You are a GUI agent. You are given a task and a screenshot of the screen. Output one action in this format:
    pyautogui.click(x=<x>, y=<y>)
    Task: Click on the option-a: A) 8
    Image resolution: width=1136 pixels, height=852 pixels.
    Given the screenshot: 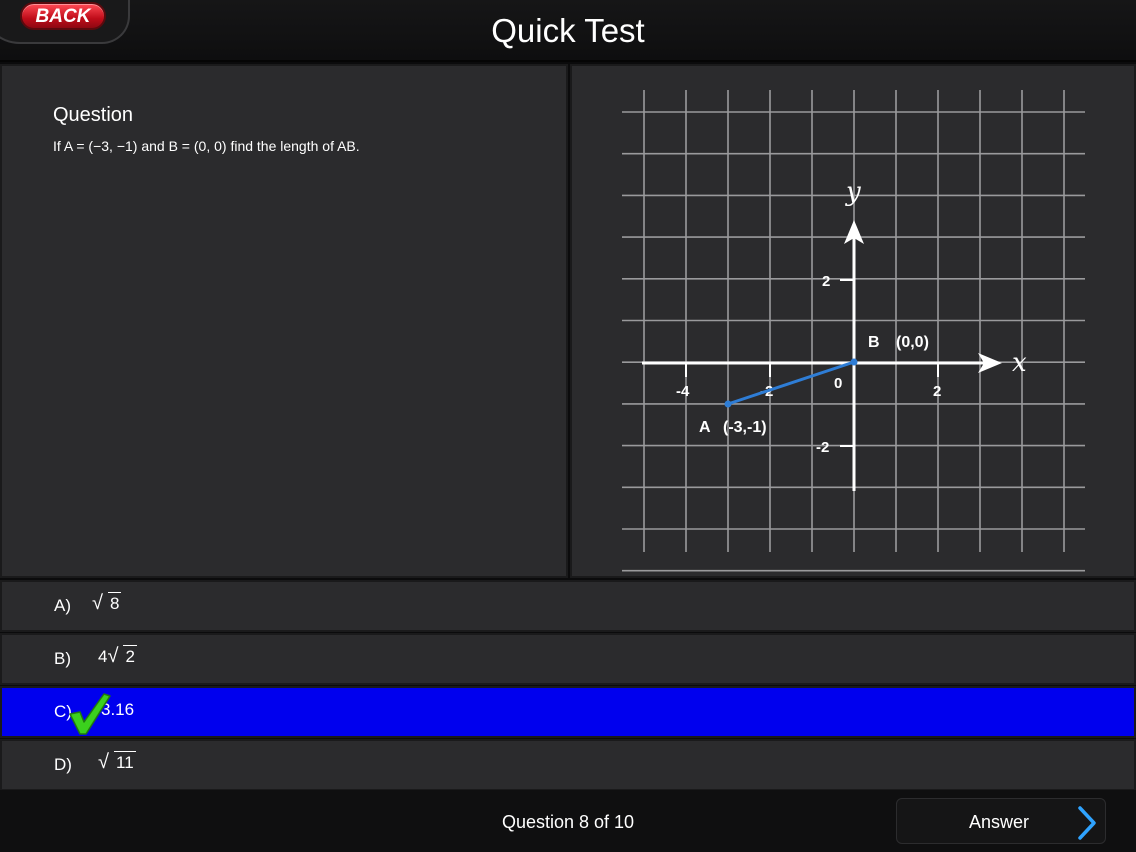 What is the action you would take?
    pyautogui.click(x=568, y=606)
    